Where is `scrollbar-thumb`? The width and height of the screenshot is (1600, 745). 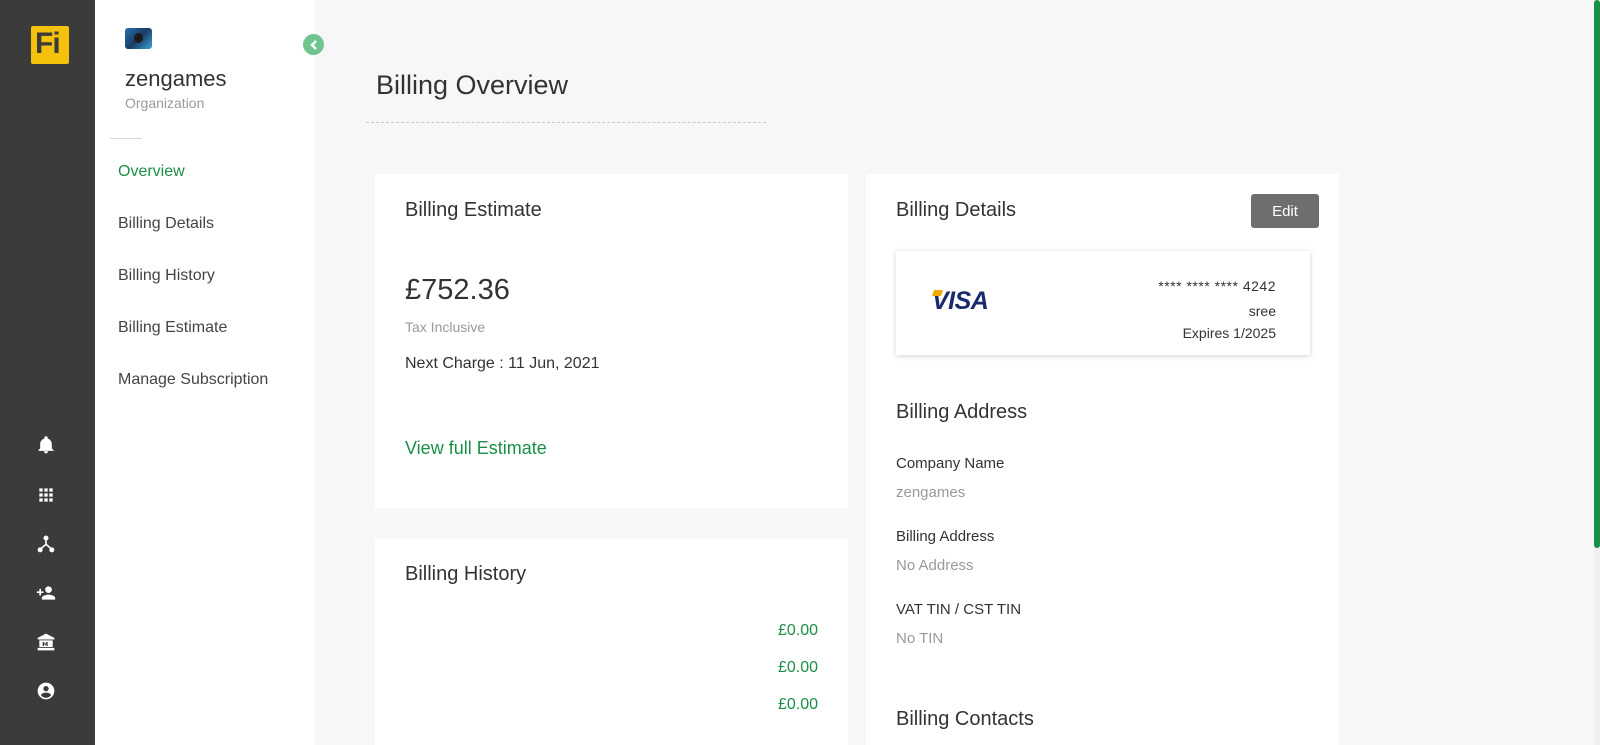
scrollbar-thumb is located at coordinates (1597, 274).